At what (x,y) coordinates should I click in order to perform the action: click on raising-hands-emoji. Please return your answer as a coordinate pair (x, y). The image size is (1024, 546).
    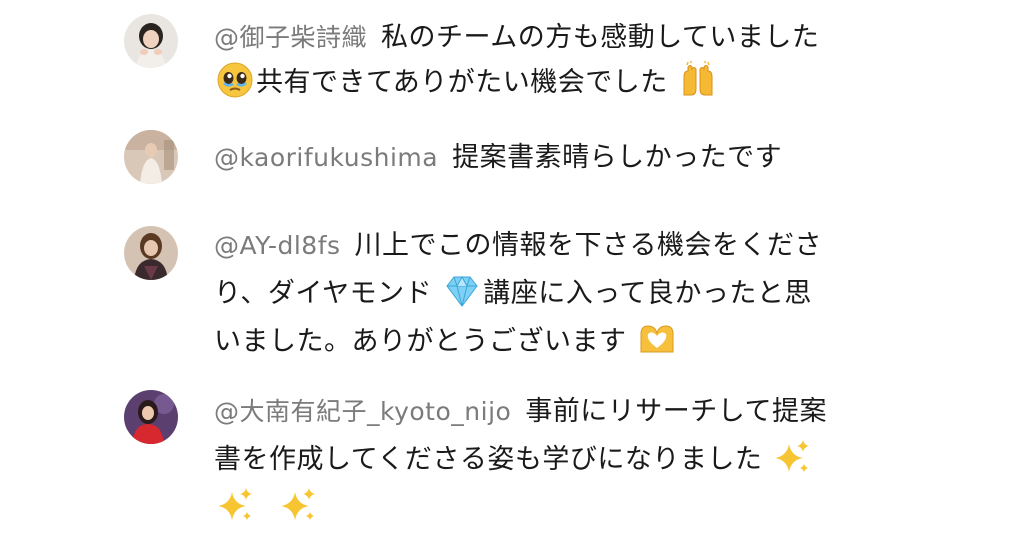
    Looking at the image, I should click on (698, 80).